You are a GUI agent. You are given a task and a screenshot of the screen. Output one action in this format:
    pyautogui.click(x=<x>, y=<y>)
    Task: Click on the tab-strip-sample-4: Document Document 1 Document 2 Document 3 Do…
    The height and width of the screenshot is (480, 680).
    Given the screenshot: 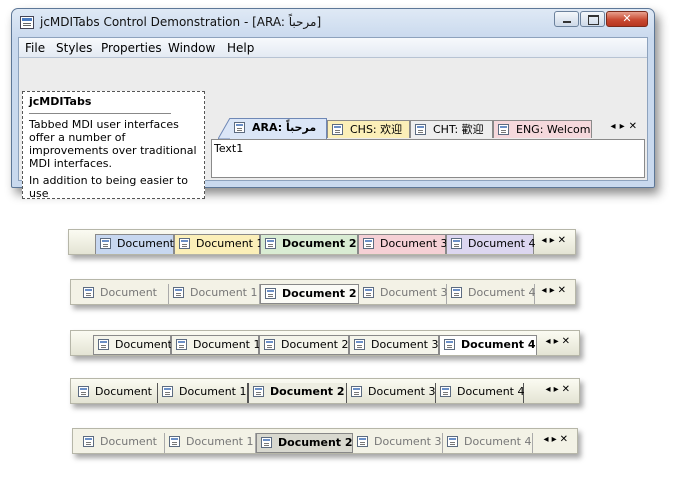 What is the action you would take?
    pyautogui.click(x=325, y=391)
    